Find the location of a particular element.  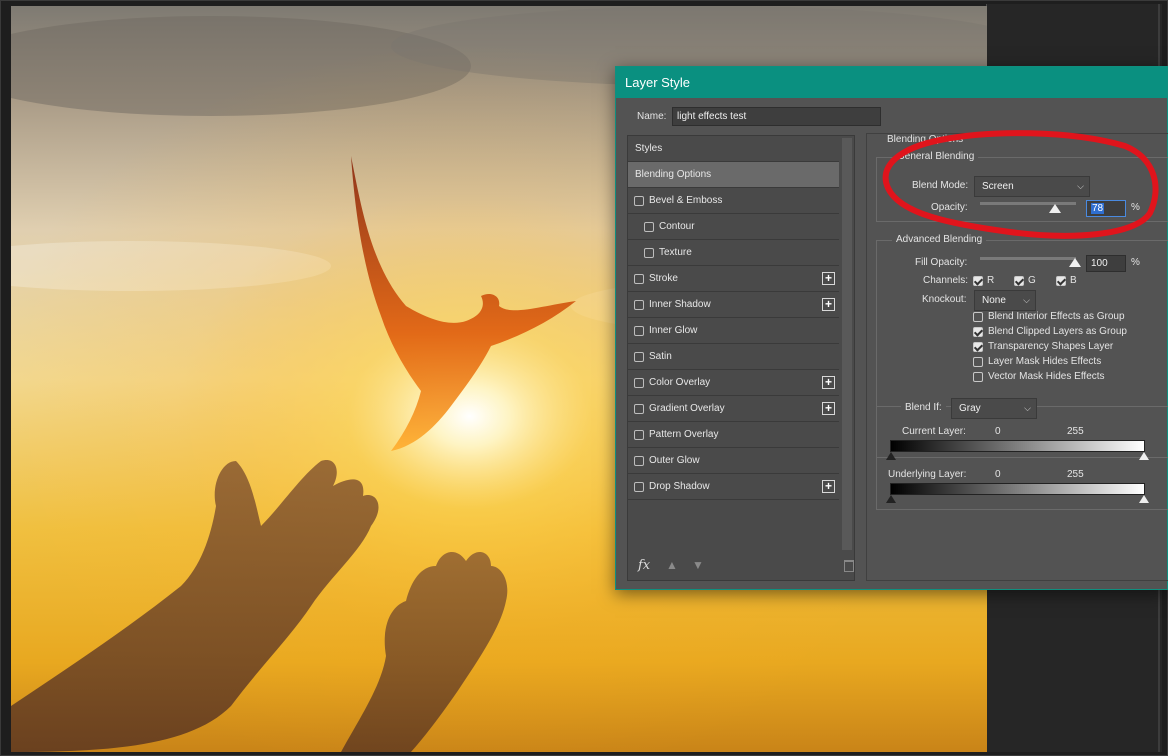

transparency-shapes-checkbox is located at coordinates (978, 347).